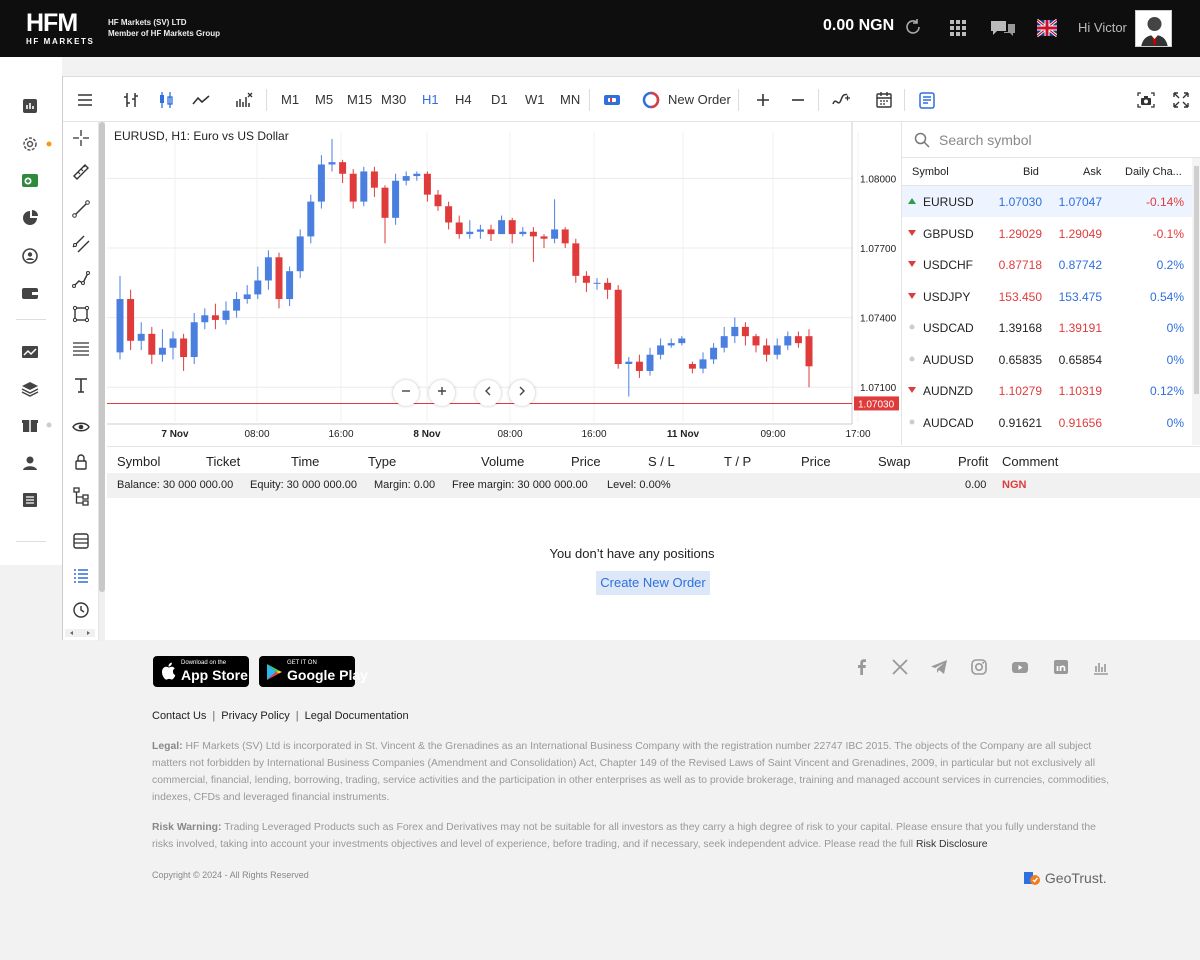 This screenshot has width=1200, height=960. Describe the element at coordinates (290, 99) in the screenshot. I see `timeframe-m1: M1` at that location.